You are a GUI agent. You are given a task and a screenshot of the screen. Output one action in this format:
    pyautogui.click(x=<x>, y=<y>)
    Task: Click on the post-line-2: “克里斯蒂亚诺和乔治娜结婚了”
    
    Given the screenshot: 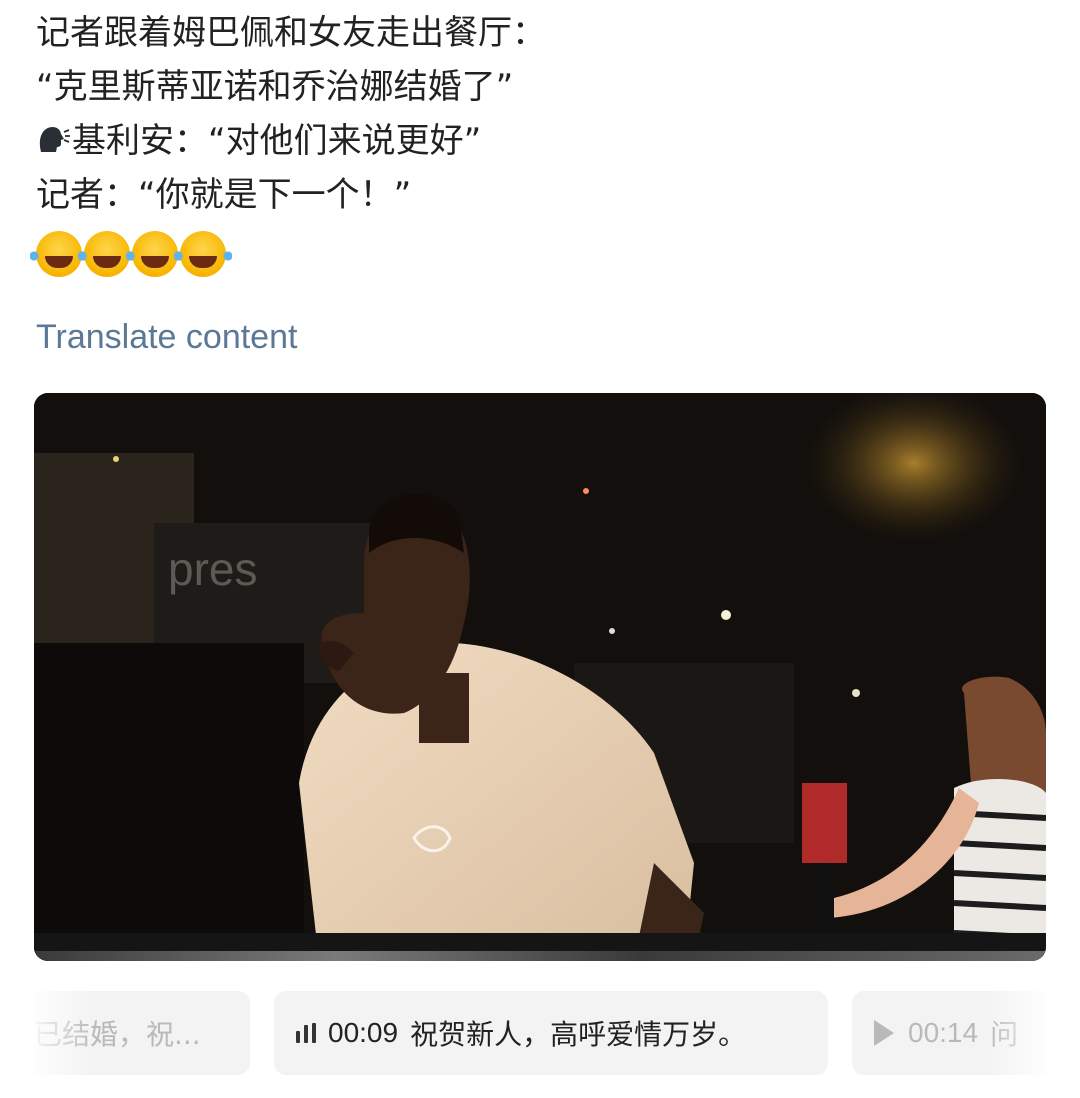 What is the action you would take?
    pyautogui.click(x=275, y=87)
    